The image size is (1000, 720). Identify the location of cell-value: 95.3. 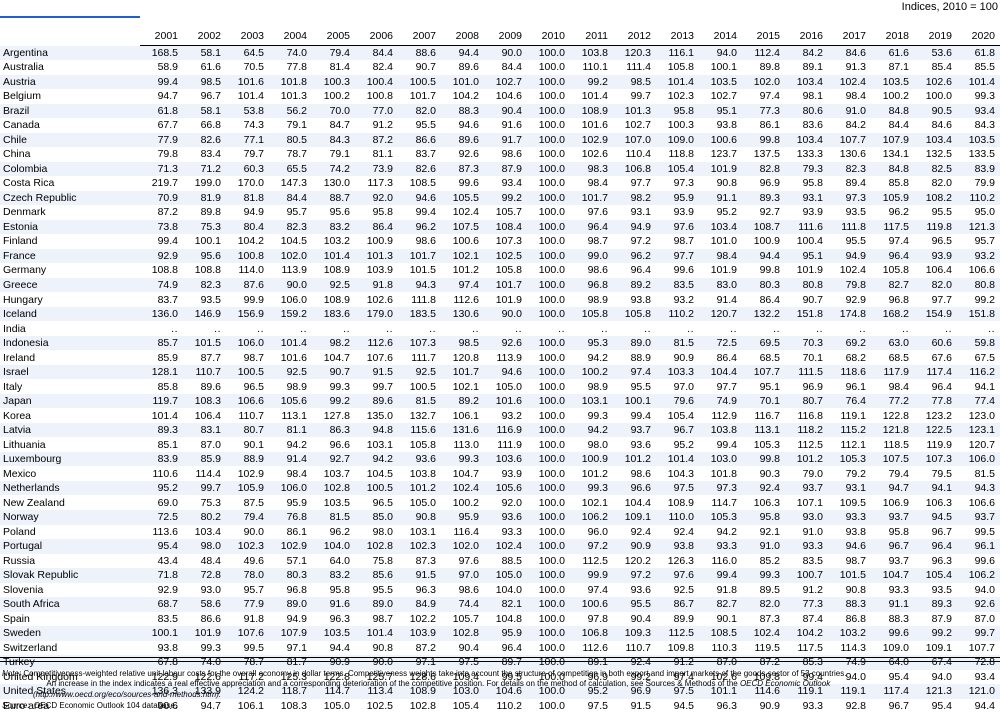
(597, 343).